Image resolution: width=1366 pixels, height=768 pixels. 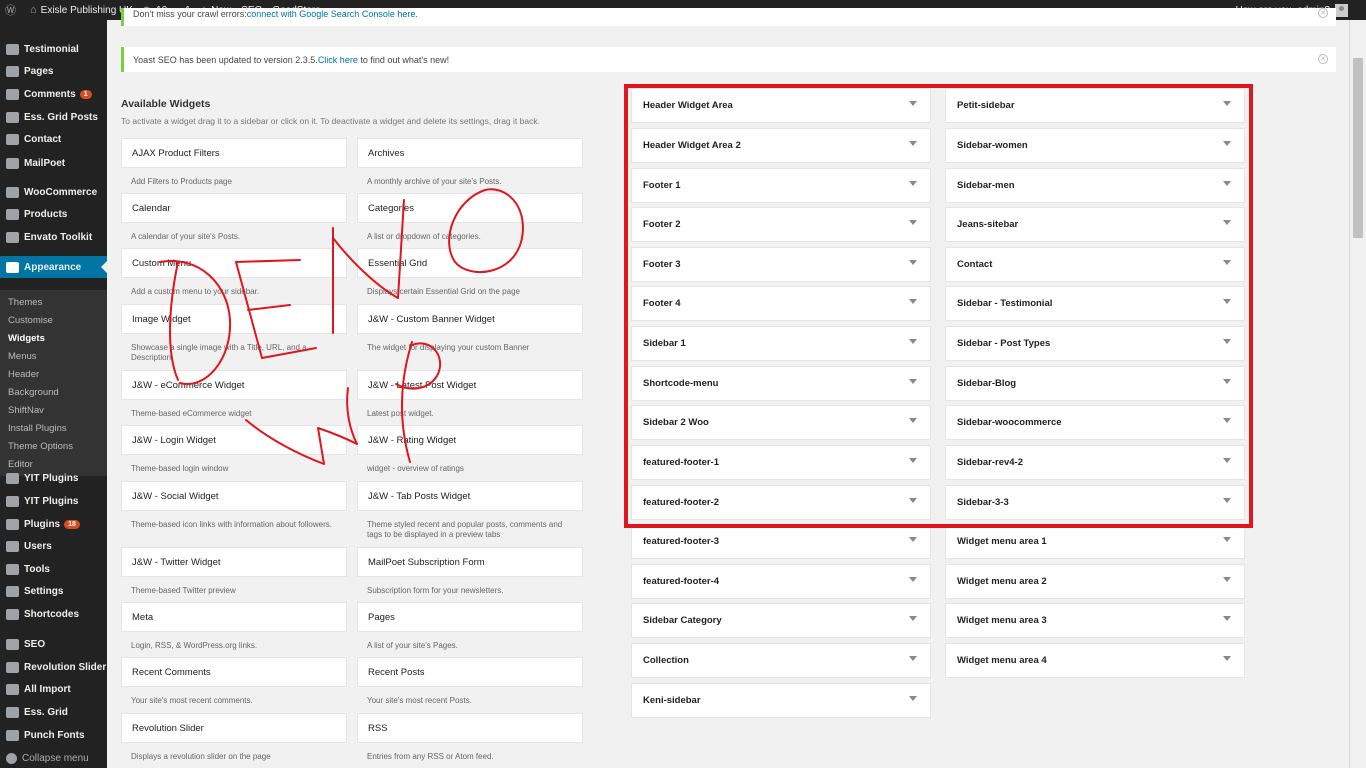 I want to click on submenu-item-customise: Customise, so click(x=30, y=320).